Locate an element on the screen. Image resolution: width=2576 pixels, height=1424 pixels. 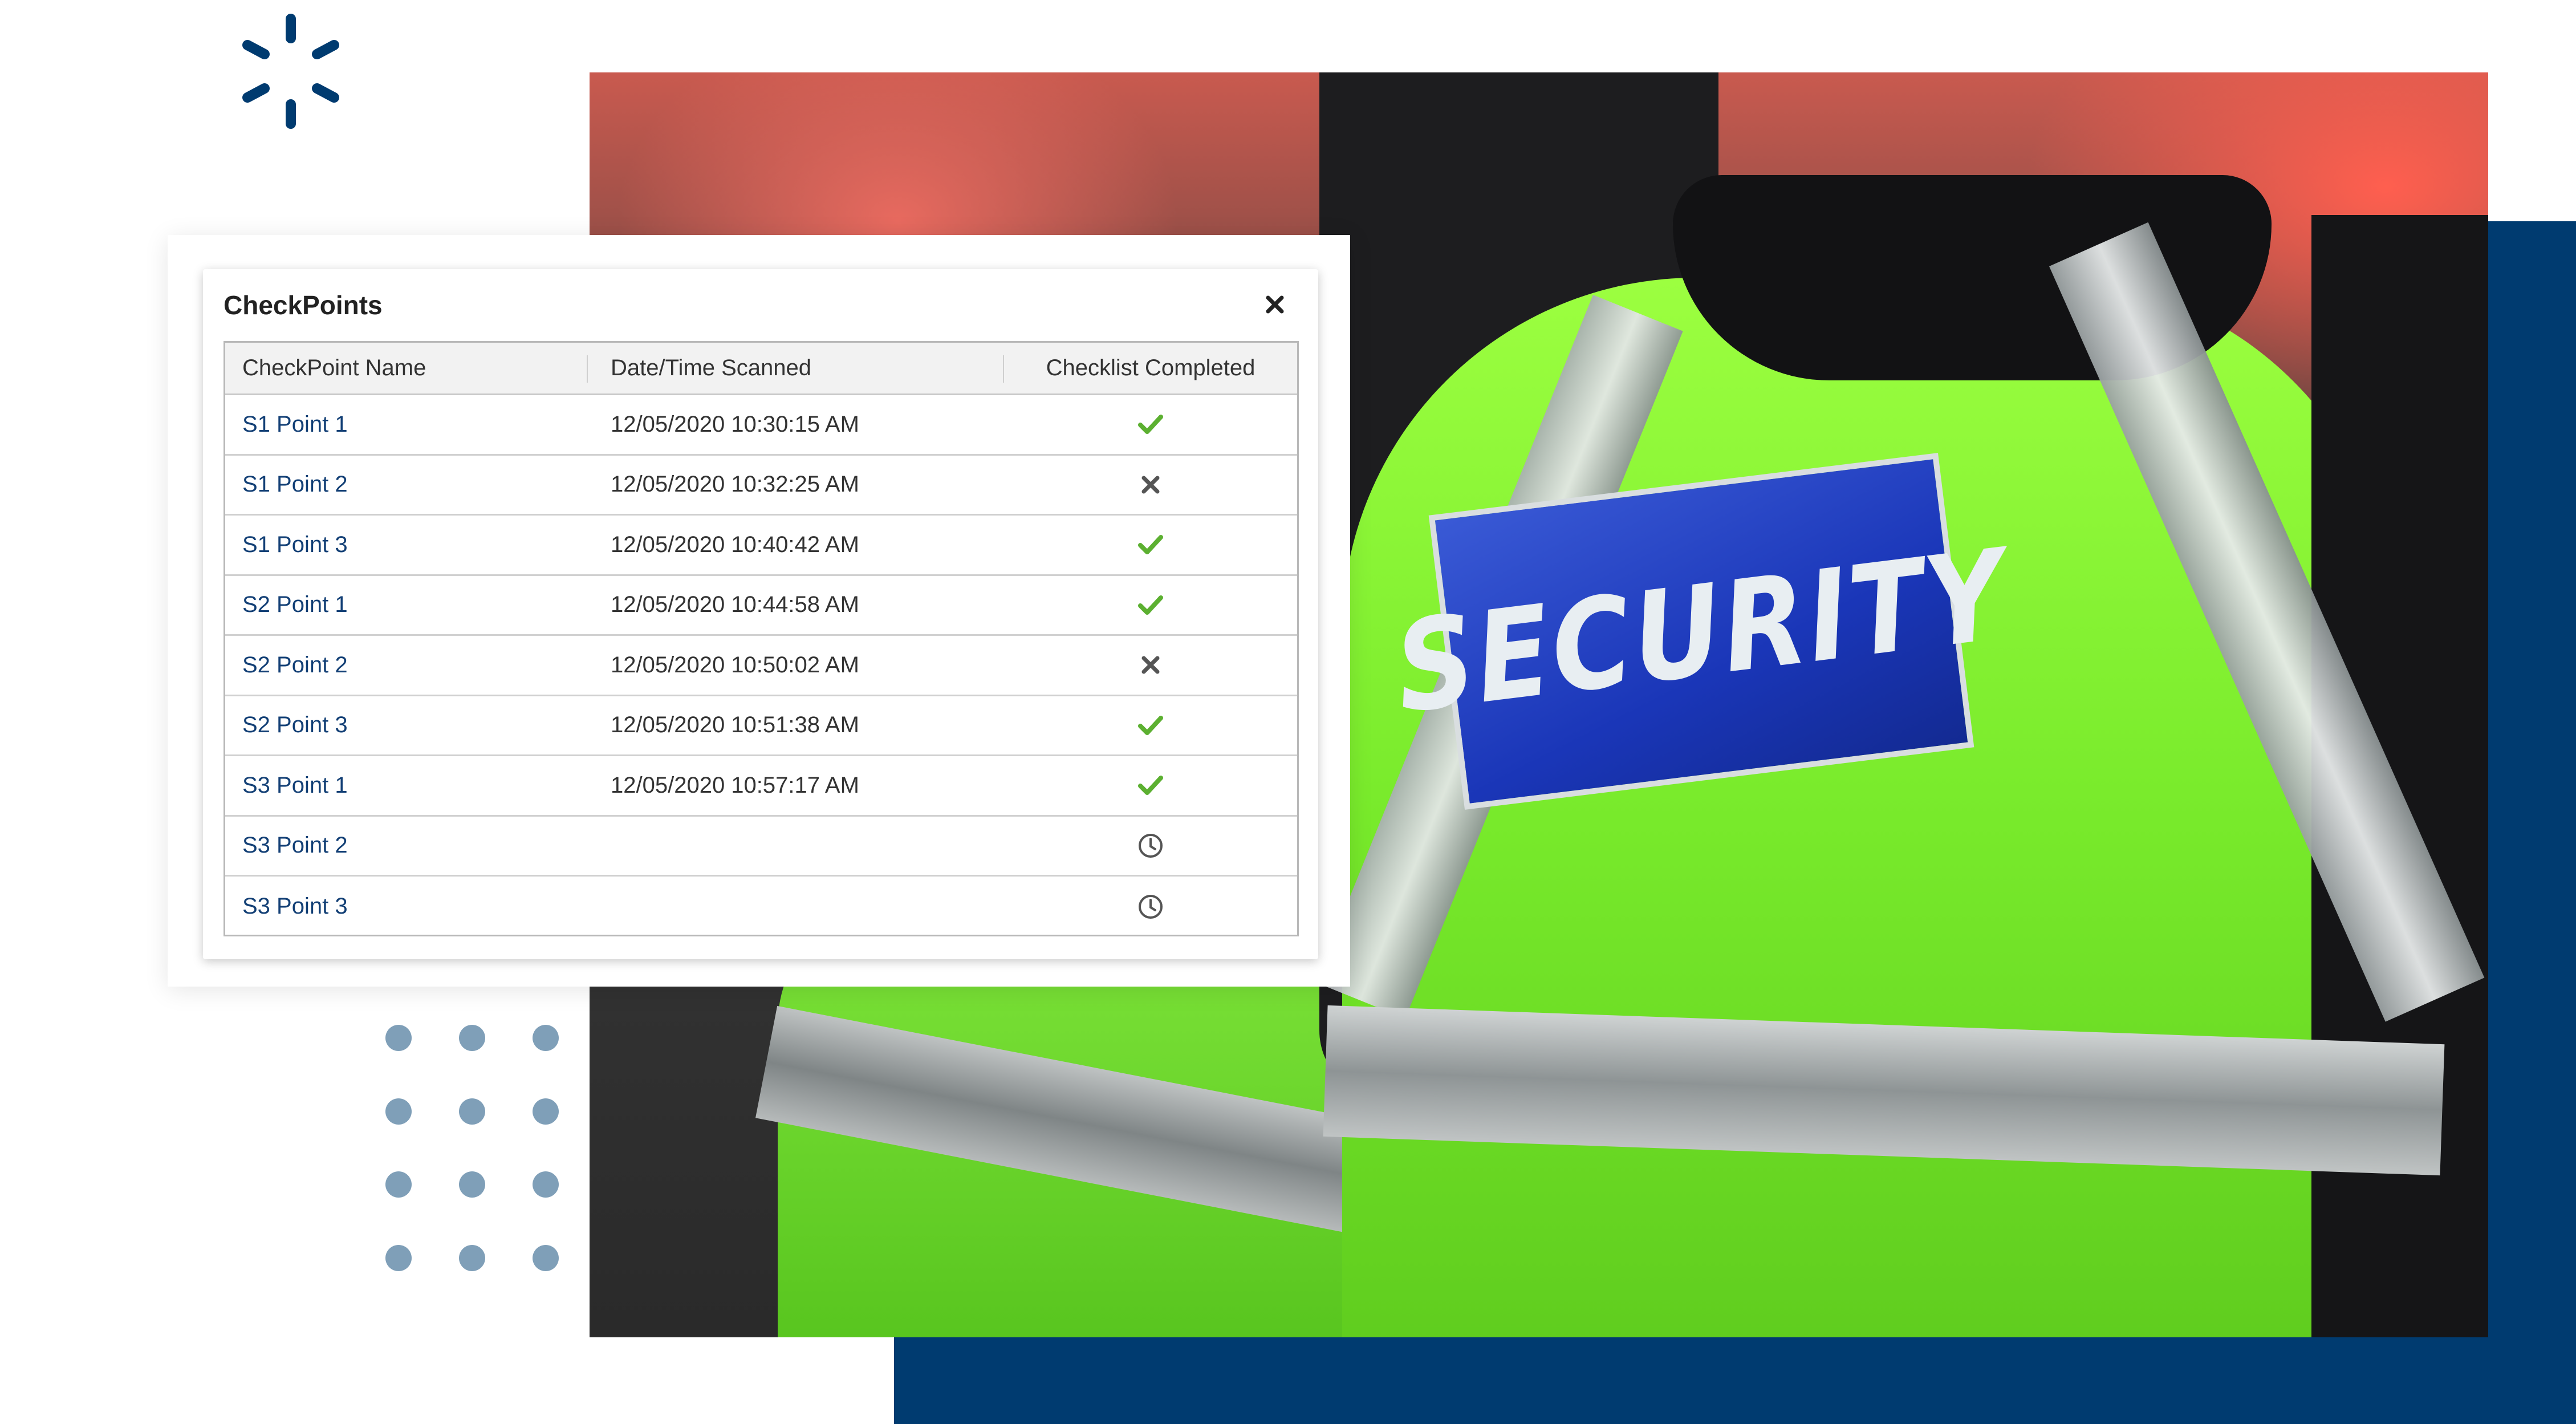
panel-title: CheckPoints is located at coordinates (303, 305).